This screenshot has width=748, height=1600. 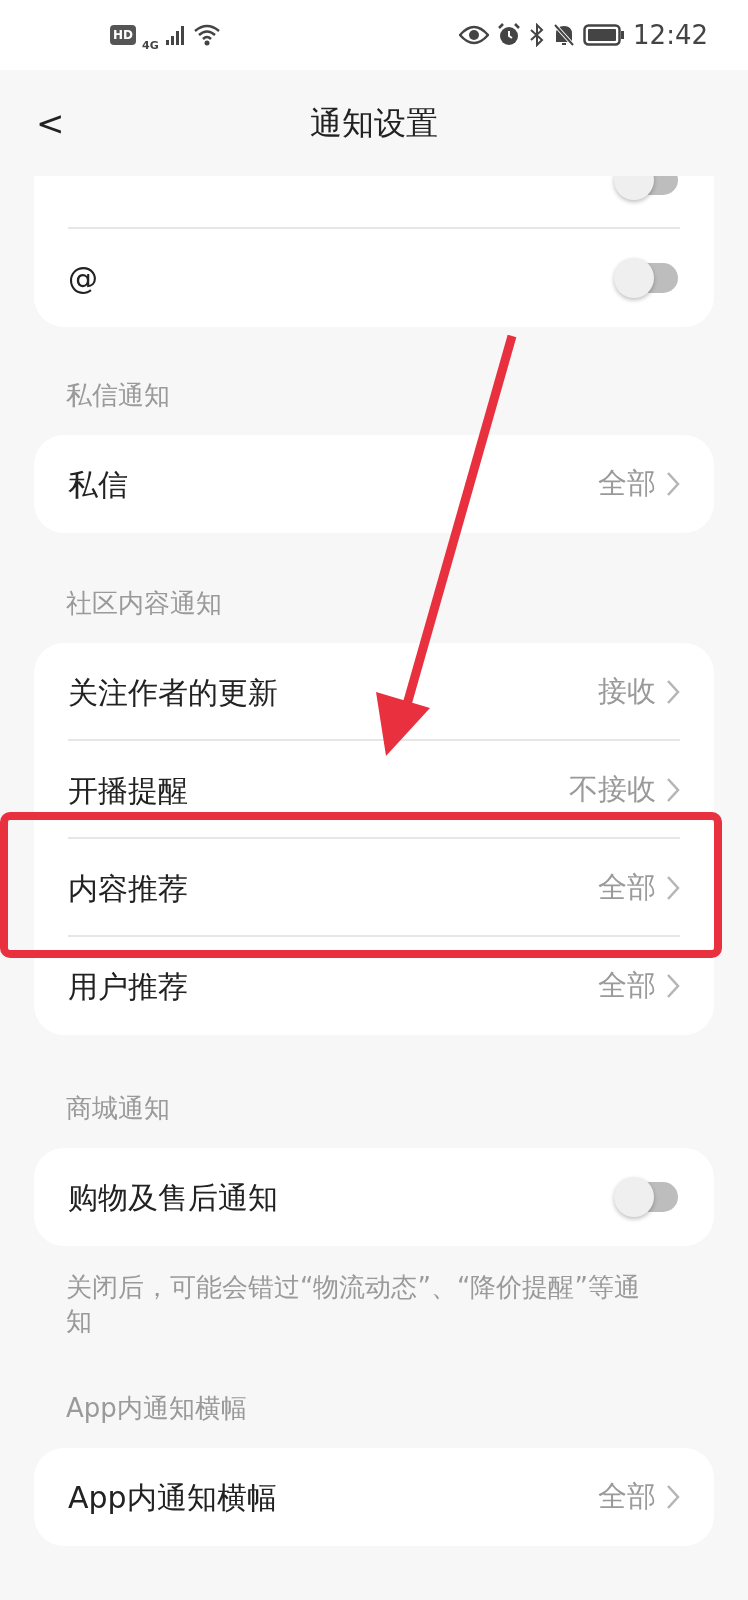 I want to click on bluetooth-icon, so click(x=537, y=35).